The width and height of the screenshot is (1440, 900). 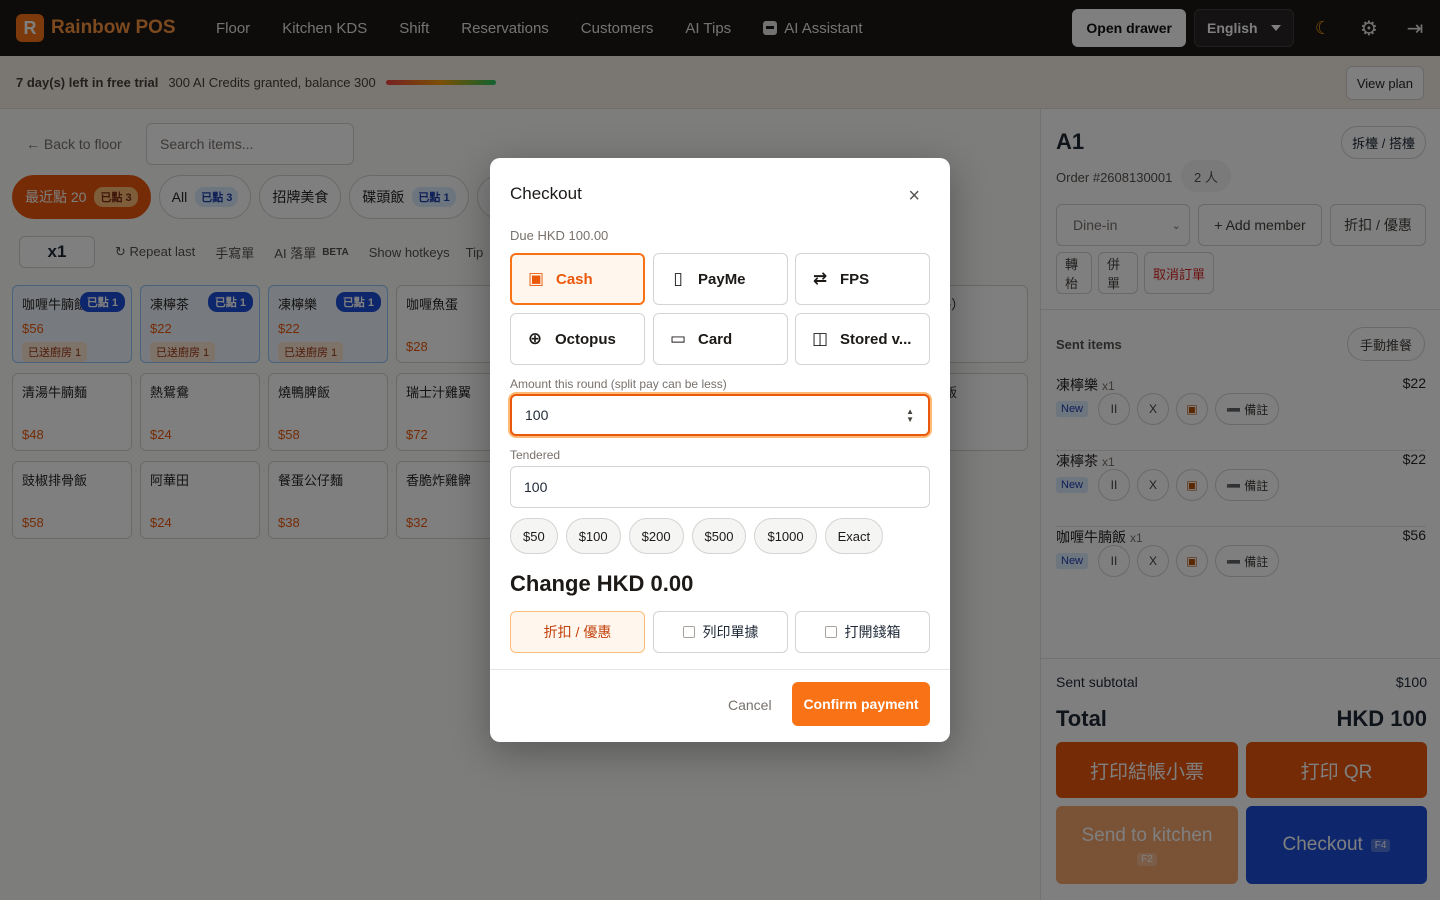 What do you see at coordinates (708, 28) in the screenshot?
I see `nav-ai-tips: AI Tips` at bounding box center [708, 28].